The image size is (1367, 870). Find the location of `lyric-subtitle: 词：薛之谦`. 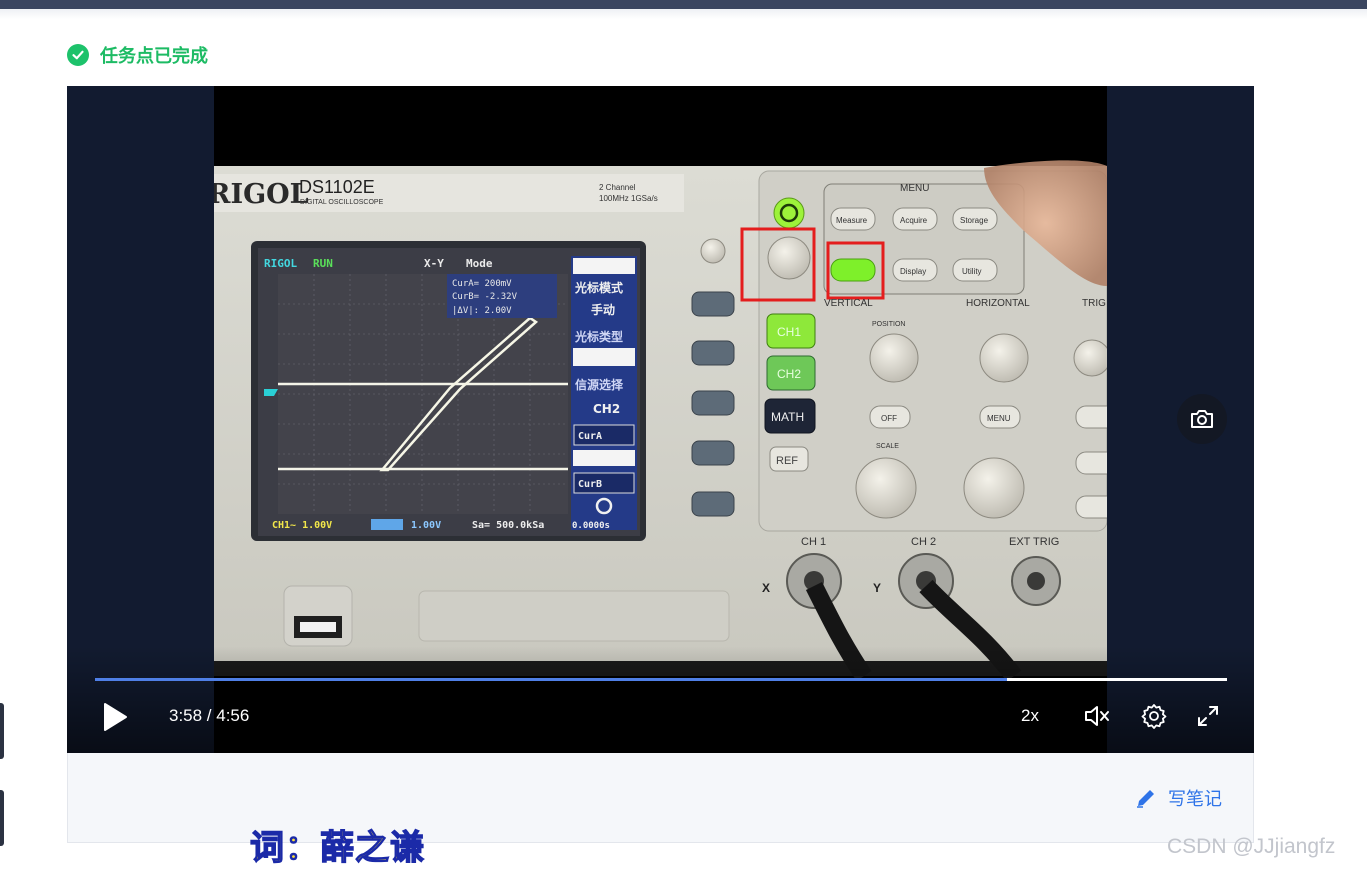

lyric-subtitle: 词：薛之谦 is located at coordinates (337, 844).